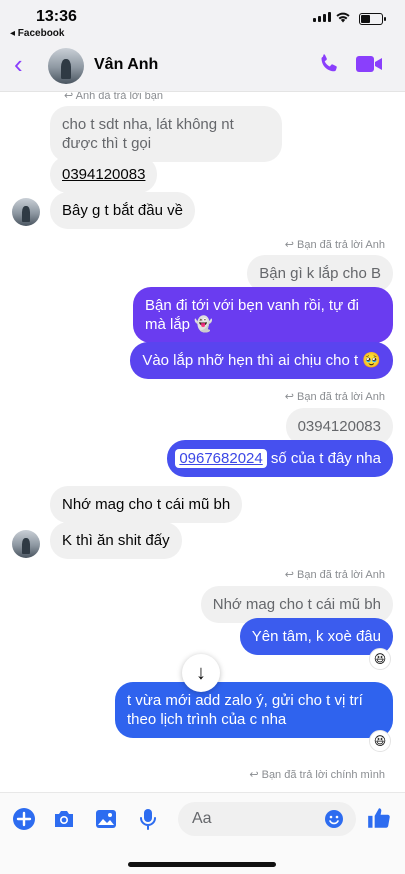 This screenshot has height=874, width=405. Describe the element at coordinates (252, 819) in the screenshot. I see `message-input` at that location.